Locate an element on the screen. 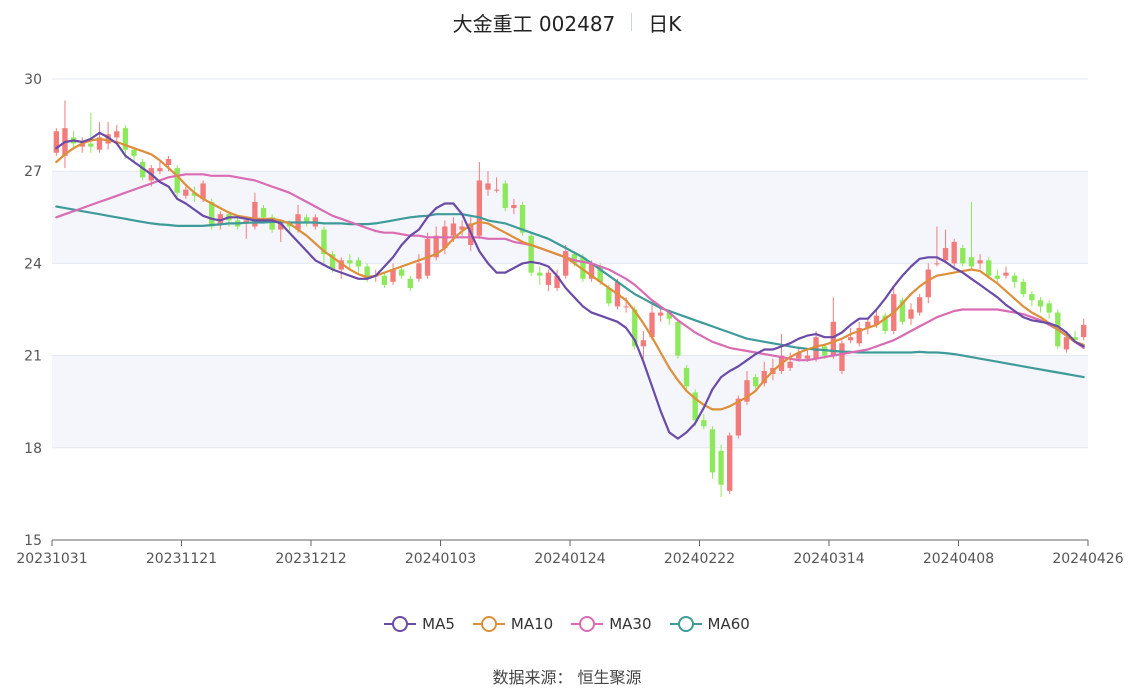 Image resolution: width=1134 pixels, height=689 pixels. y-tick-label: 30 is located at coordinates (33, 80).